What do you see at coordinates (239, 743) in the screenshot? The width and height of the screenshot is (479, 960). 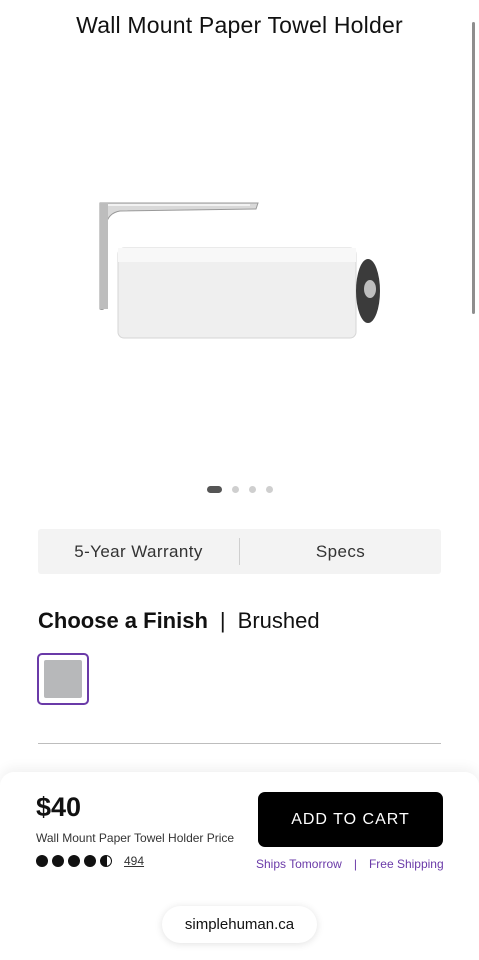 I see `divider` at bounding box center [239, 743].